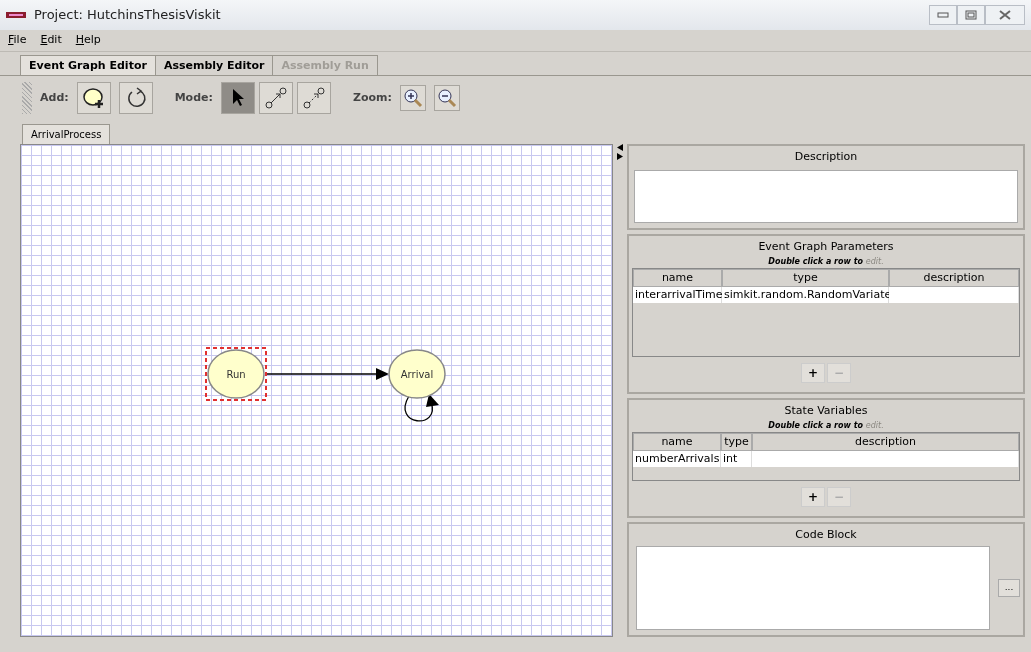  Describe the element at coordinates (826, 535) in the screenshot. I see `section-title: Code Block` at that location.